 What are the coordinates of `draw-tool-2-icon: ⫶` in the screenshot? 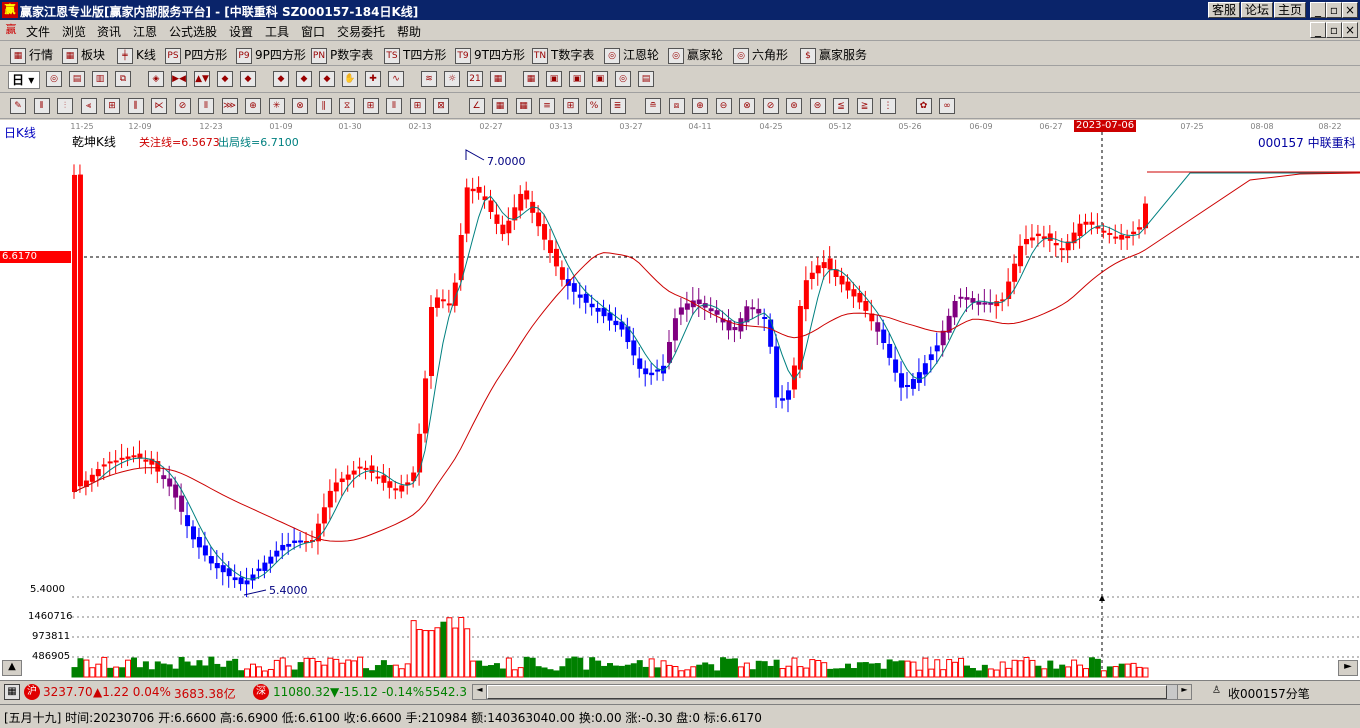 It's located at (65, 106).